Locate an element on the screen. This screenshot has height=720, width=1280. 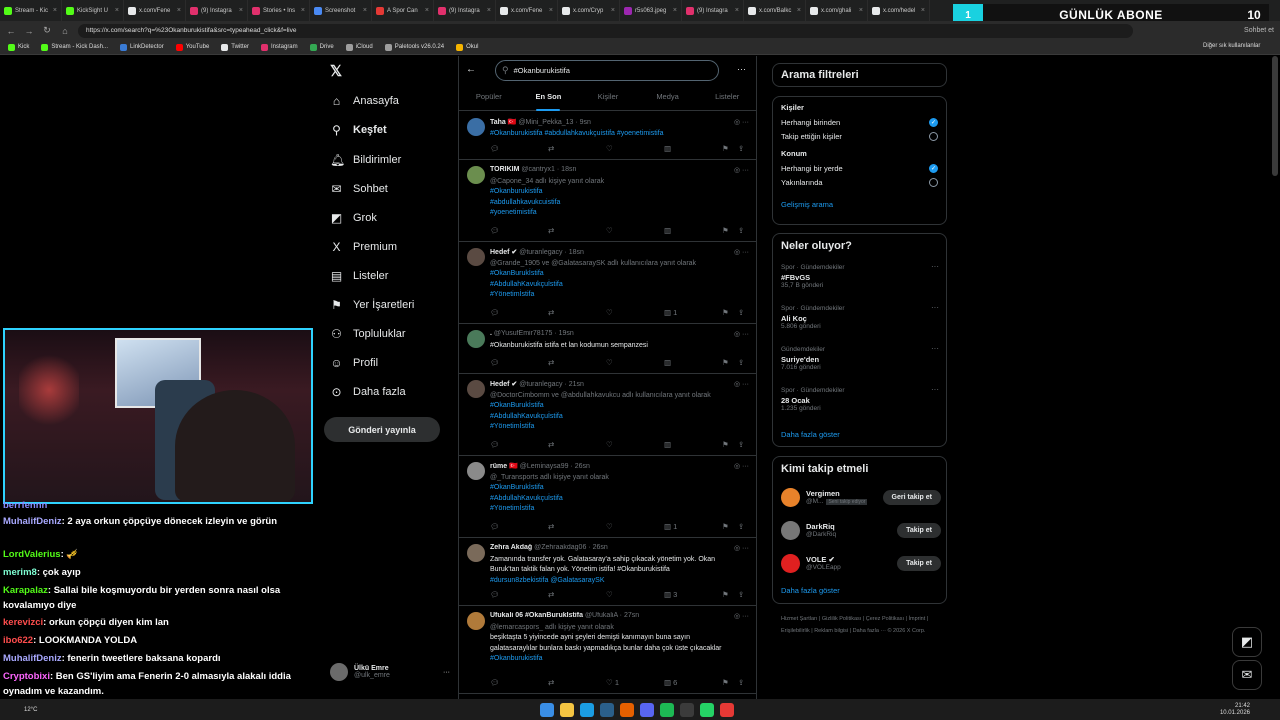
filter-option-anywhere: Herhangi bir yerde ✓ is located at coordinates (859, 168).